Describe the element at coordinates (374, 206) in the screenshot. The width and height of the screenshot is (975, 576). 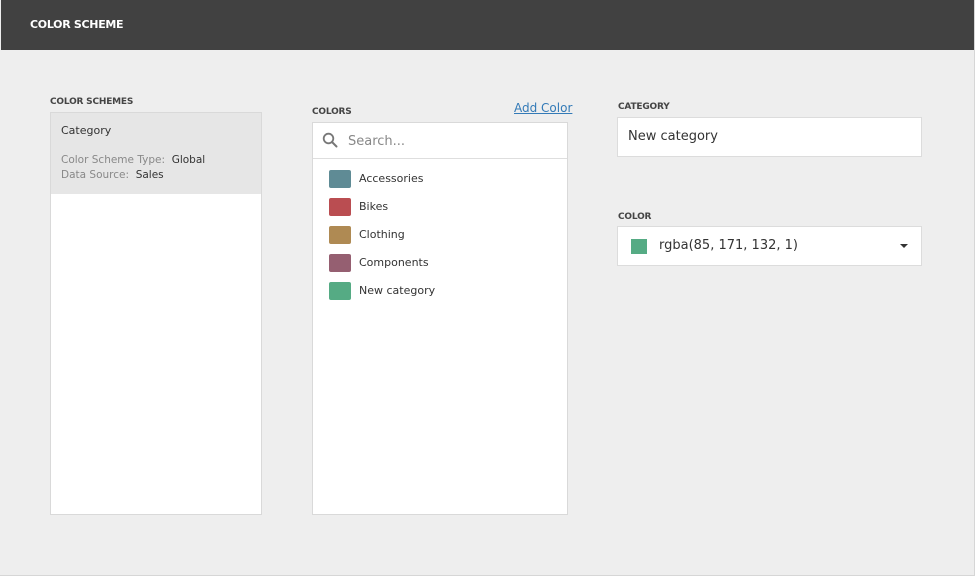
I see `color-label: Bikes` at that location.